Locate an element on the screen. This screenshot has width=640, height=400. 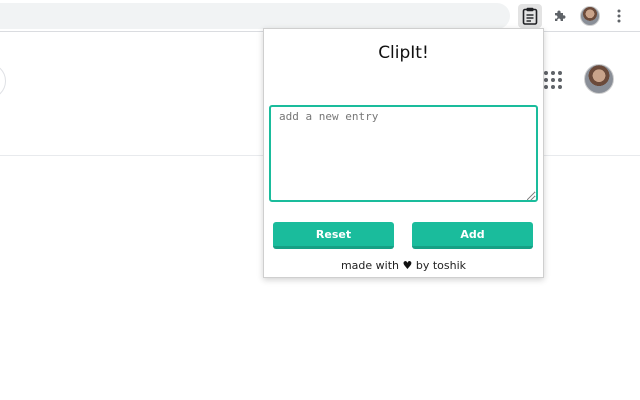
popup-title: ClipIt! is located at coordinates (403, 53).